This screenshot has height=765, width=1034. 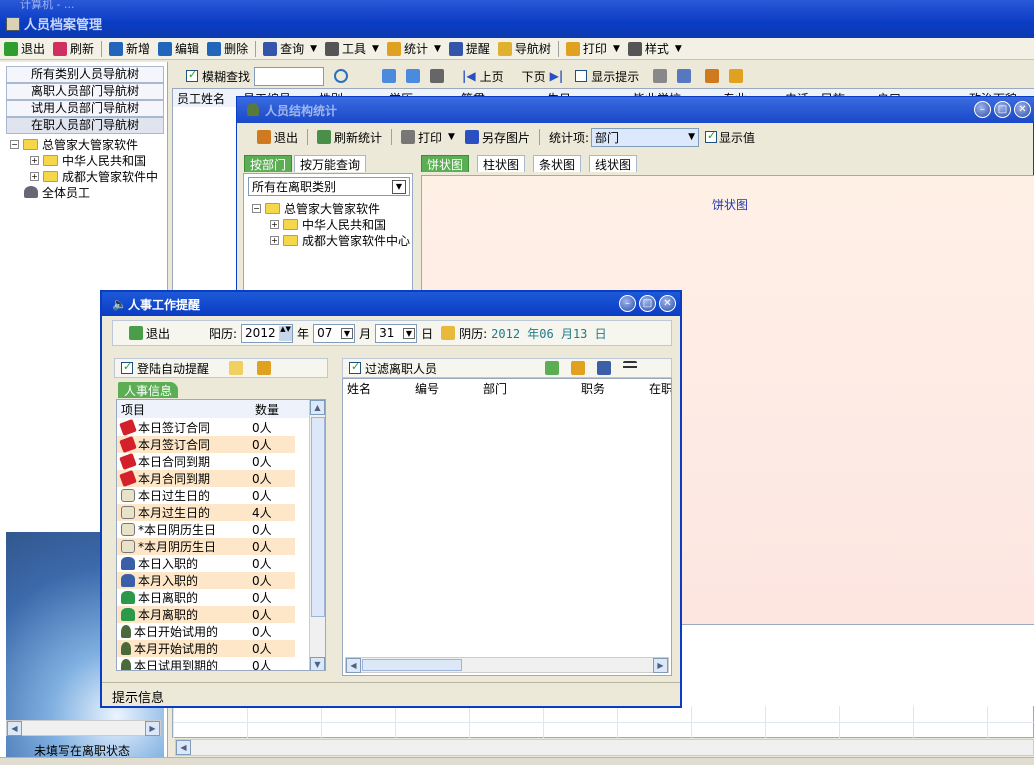 I want to click on toolbar-button-6: 工具 ▼, so click(x=352, y=49).